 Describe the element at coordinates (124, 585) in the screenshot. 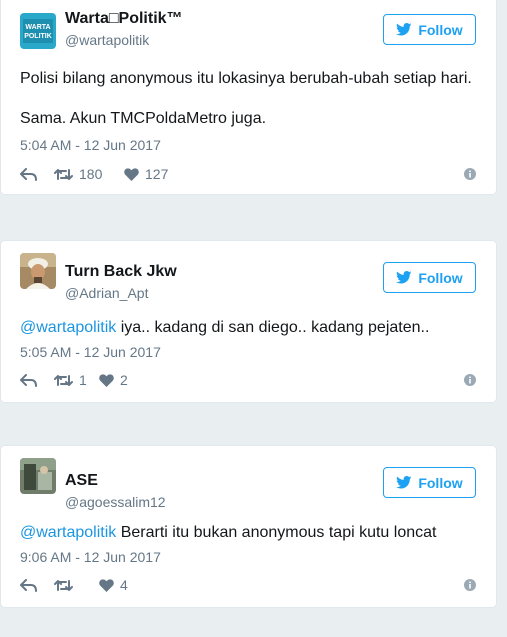

I see `like-count: 4` at that location.